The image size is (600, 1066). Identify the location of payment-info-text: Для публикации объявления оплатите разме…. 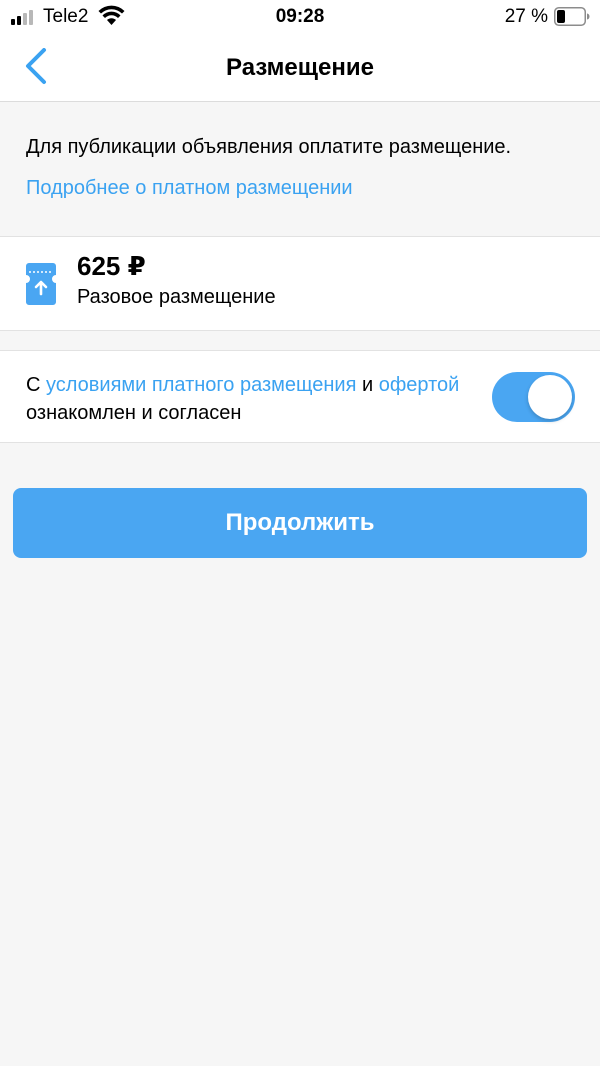
(269, 147).